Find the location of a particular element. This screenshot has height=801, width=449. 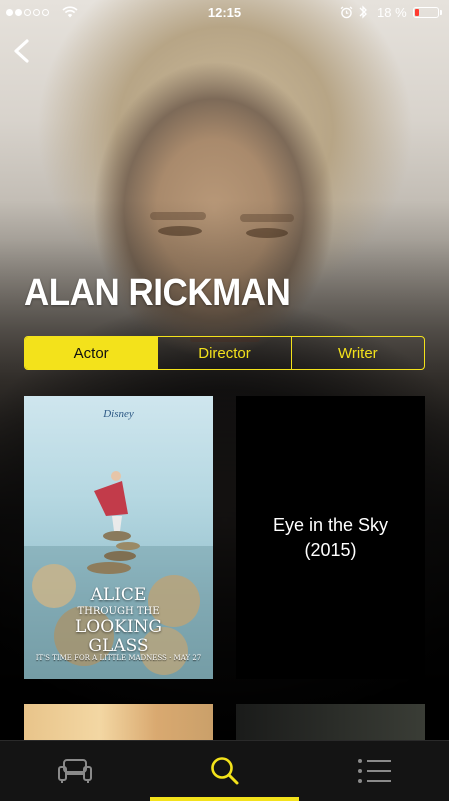

tab-search is located at coordinates (225, 771).